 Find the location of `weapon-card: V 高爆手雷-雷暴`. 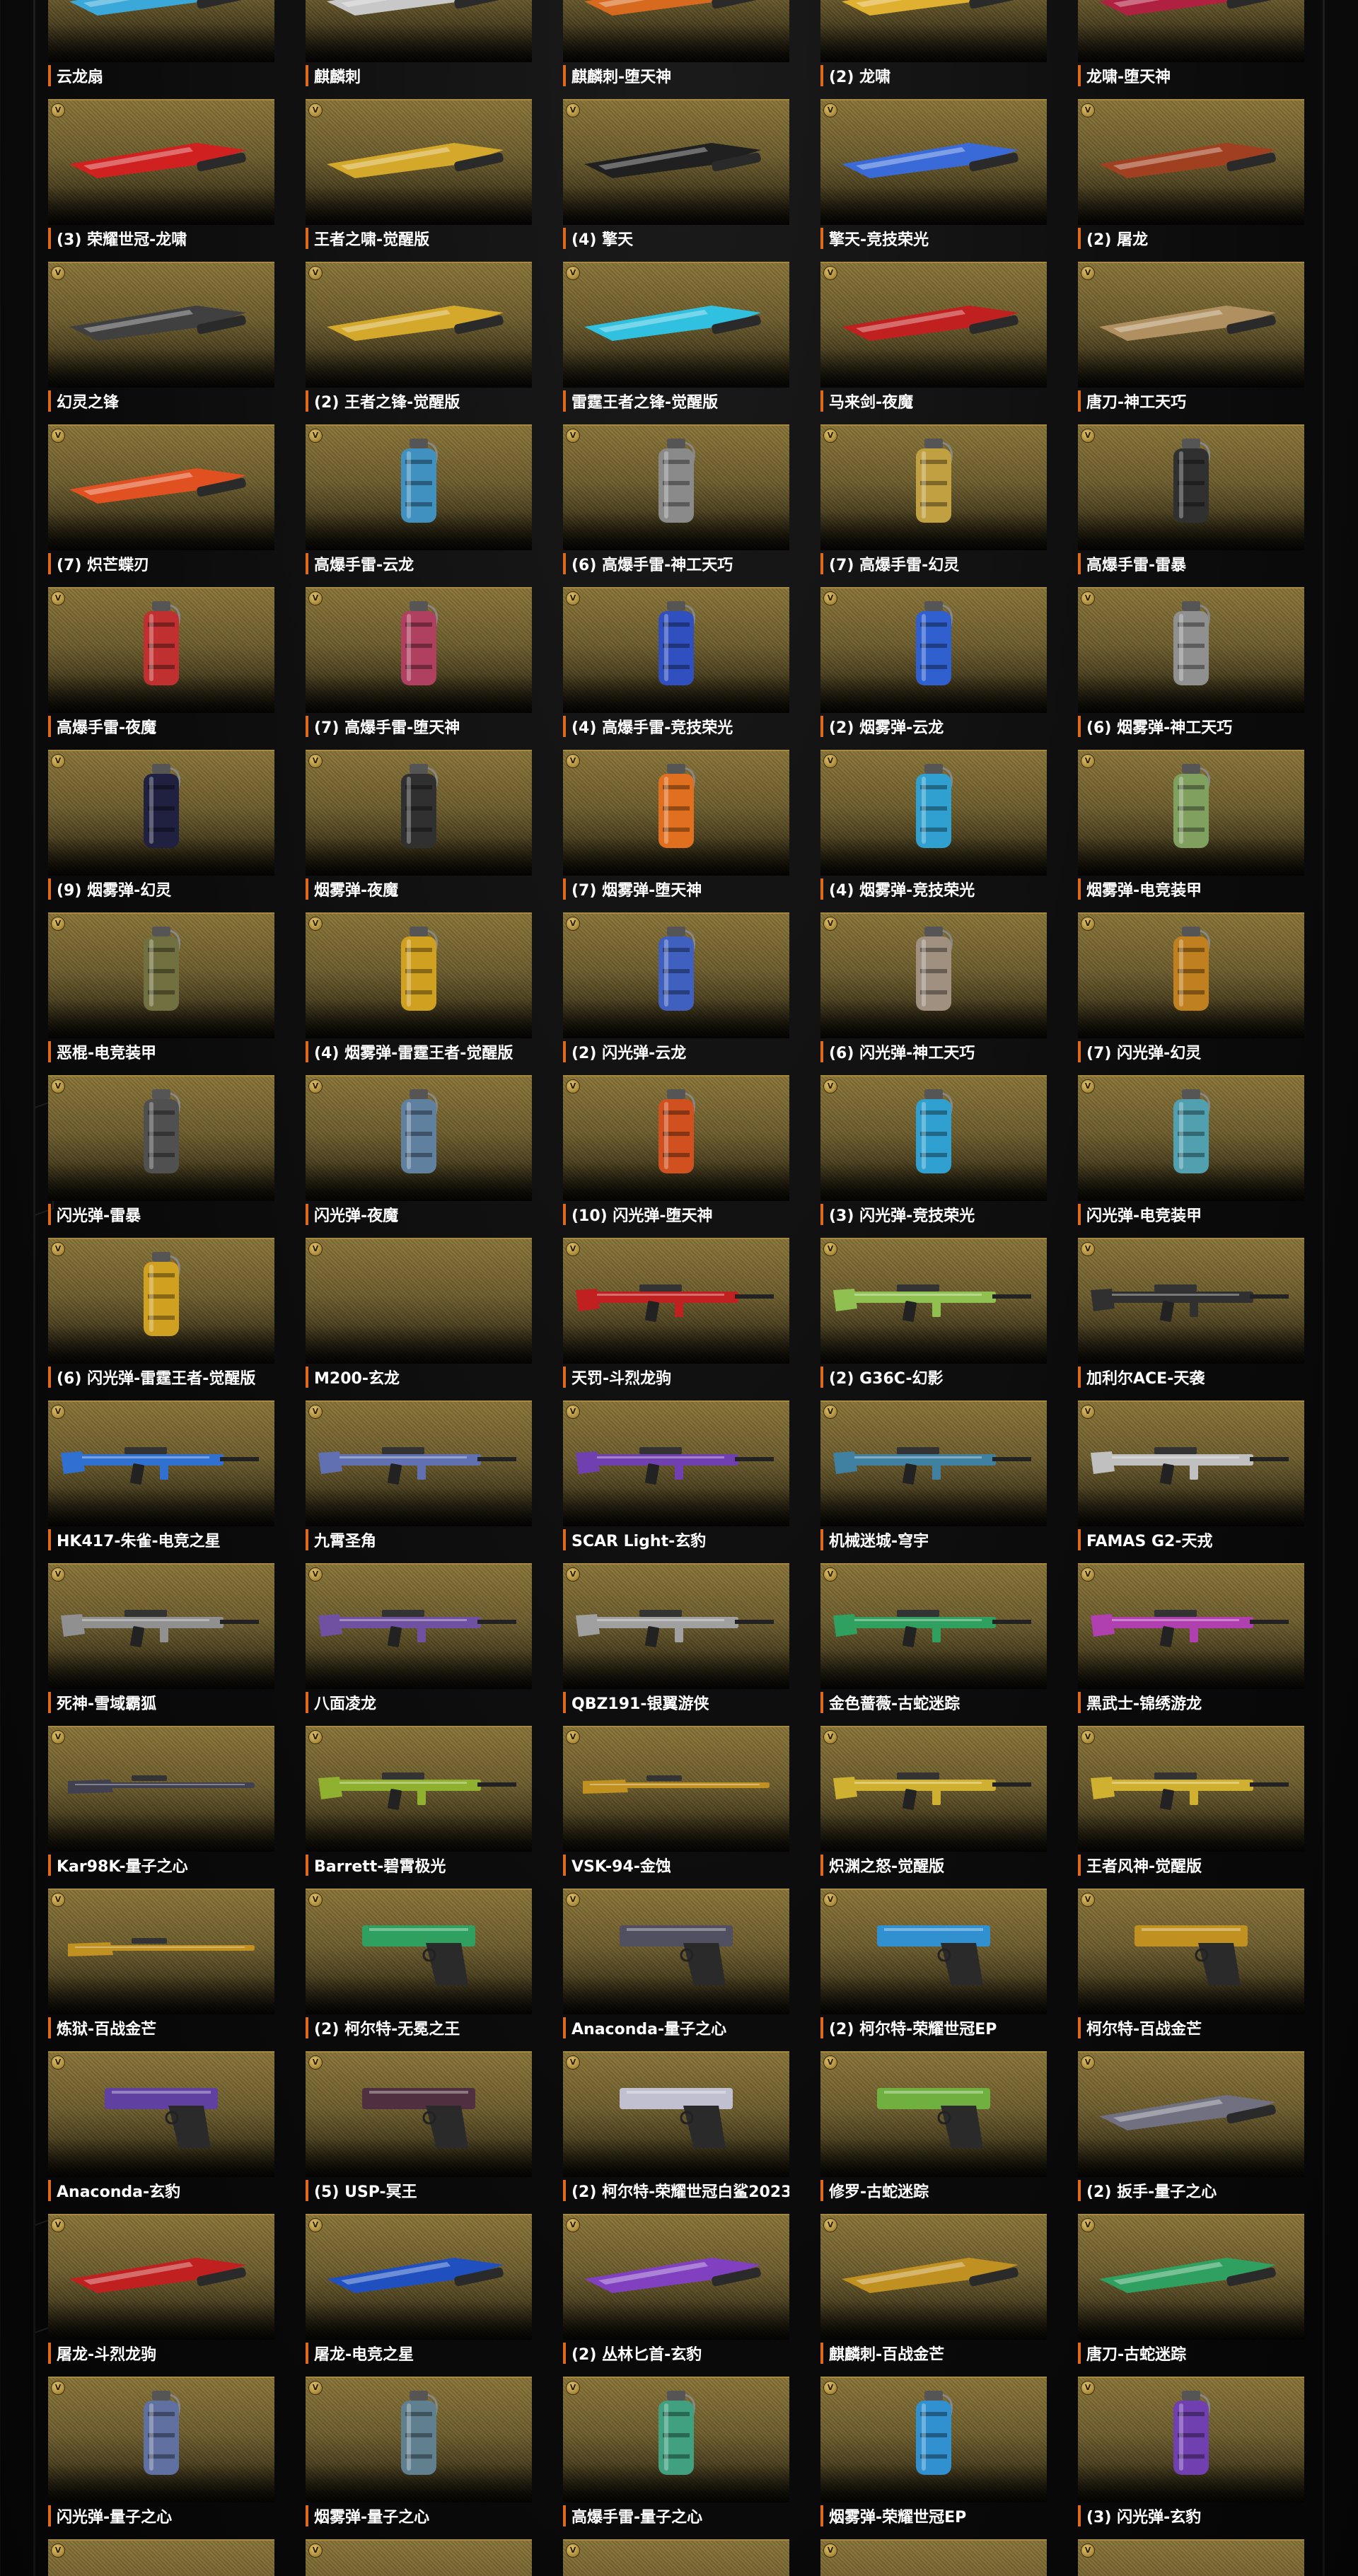

weapon-card: V 高爆手雷-雷暴 is located at coordinates (1191, 505).